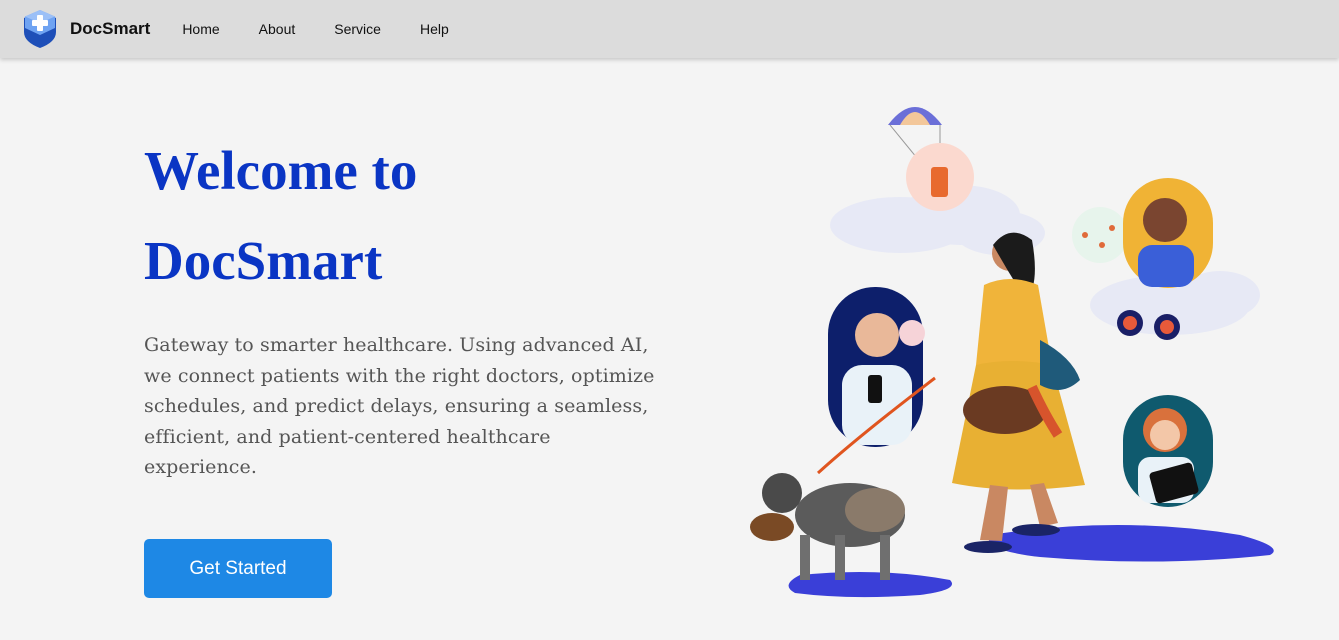 This screenshot has width=1339, height=640. Describe the element at coordinates (827, 526) in the screenshot. I see `dog-figure` at that location.